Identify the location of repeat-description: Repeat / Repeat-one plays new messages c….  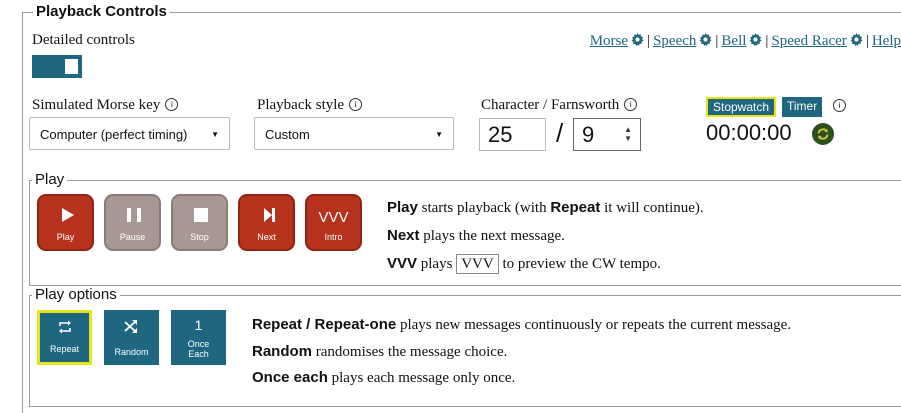
(521, 325).